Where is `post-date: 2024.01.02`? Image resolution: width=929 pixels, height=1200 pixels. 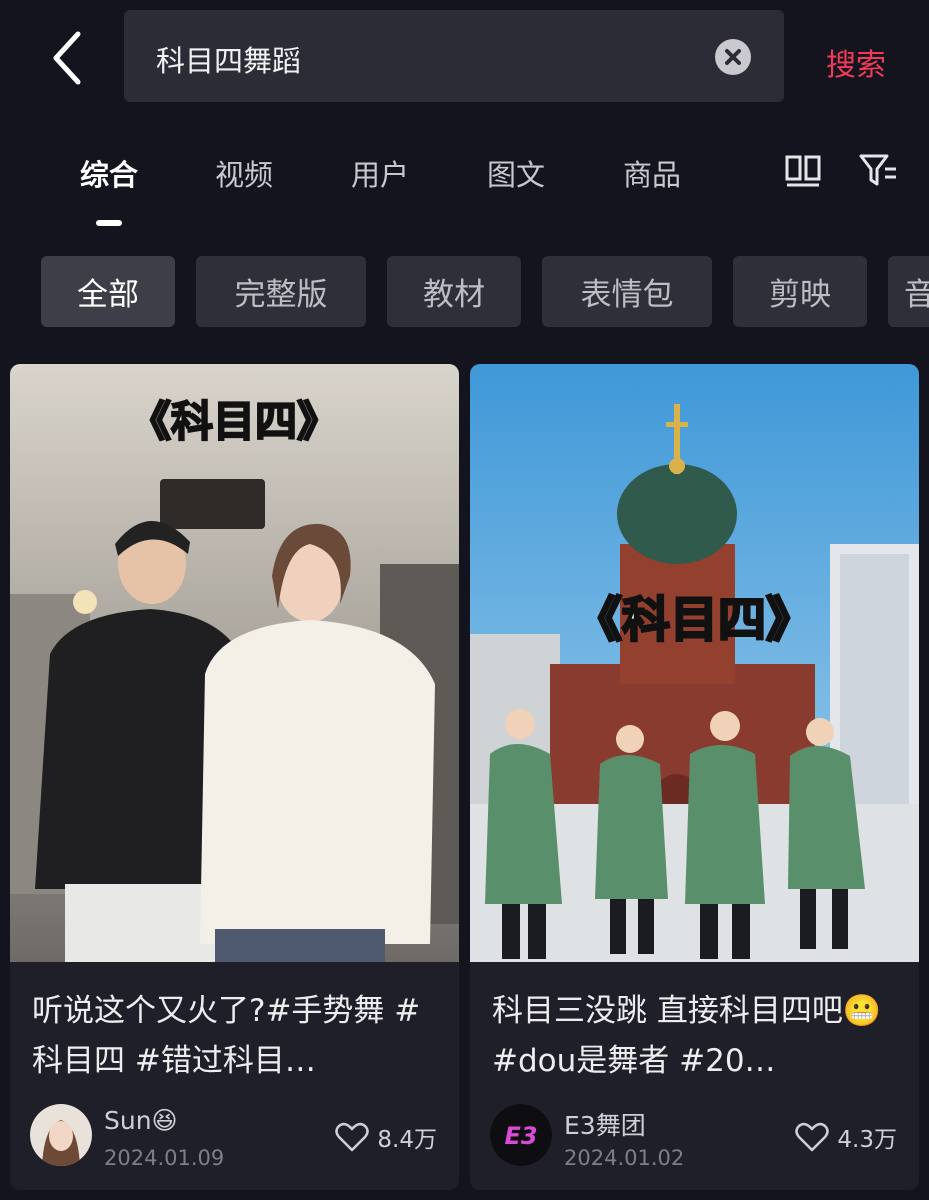
post-date: 2024.01.02 is located at coordinates (624, 1158).